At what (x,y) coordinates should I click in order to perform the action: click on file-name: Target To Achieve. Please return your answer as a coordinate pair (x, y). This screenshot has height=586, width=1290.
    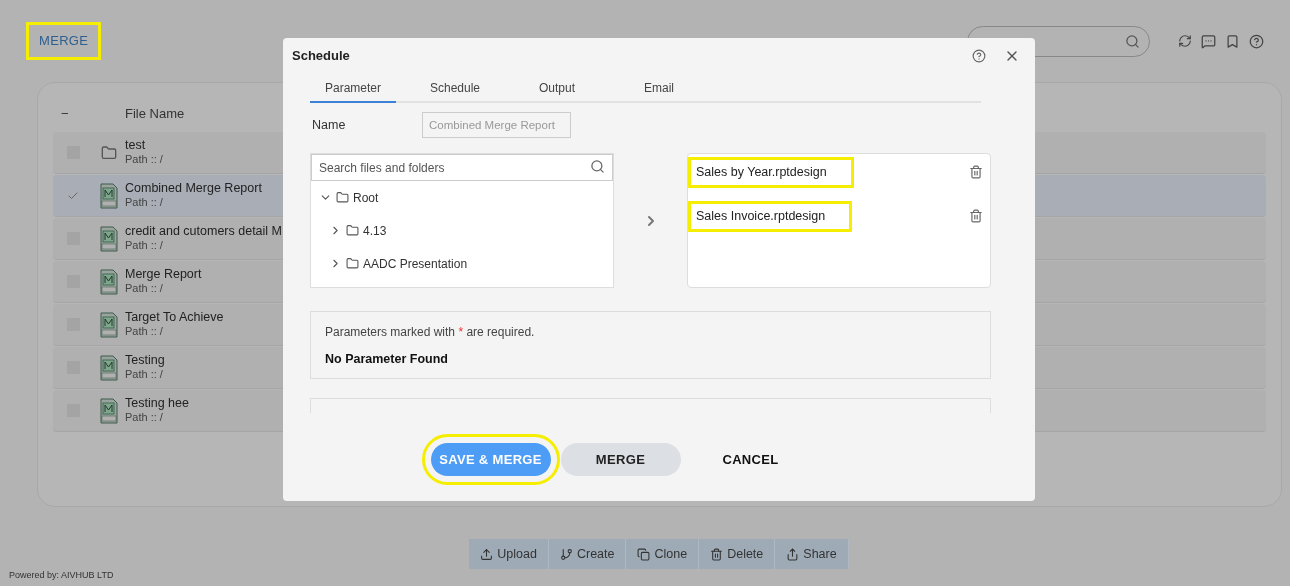
    Looking at the image, I should click on (174, 317).